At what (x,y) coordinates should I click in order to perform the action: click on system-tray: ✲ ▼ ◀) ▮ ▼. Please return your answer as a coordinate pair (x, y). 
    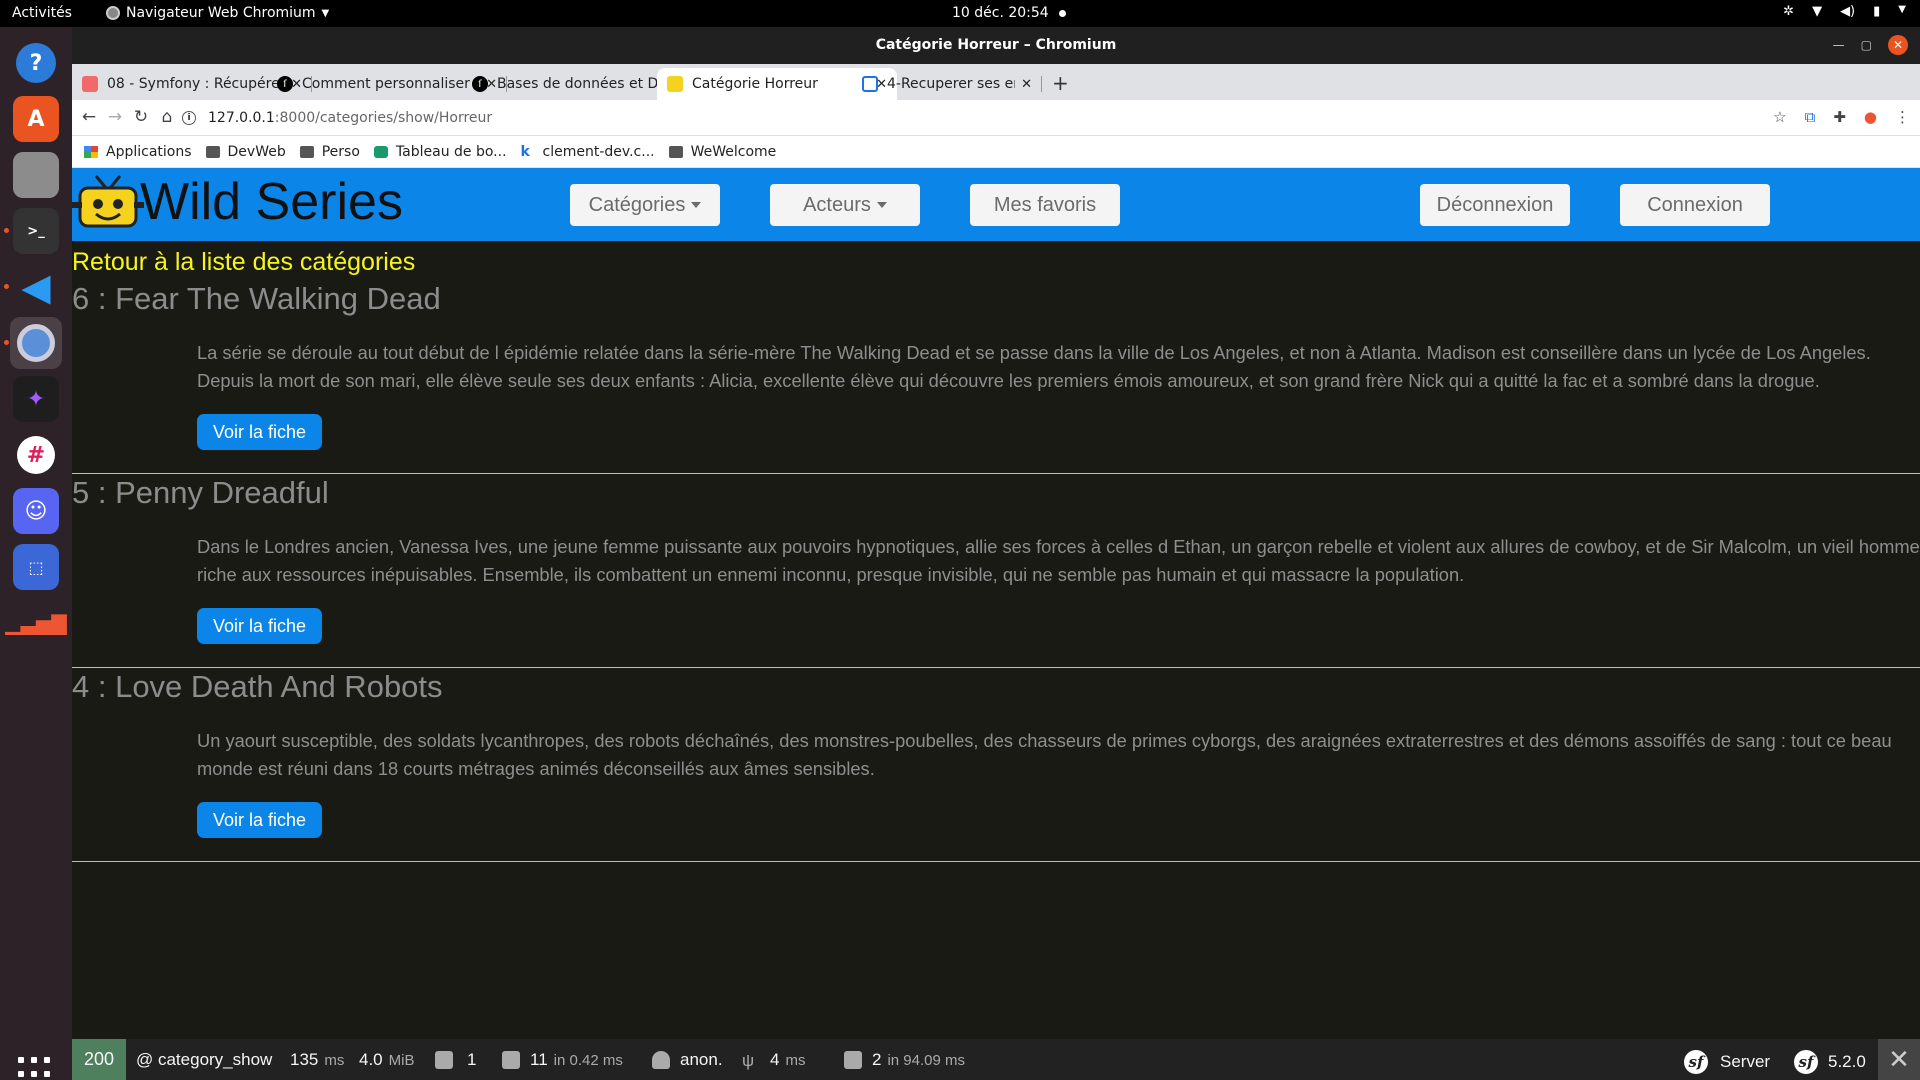
    Looking at the image, I should click on (1844, 11).